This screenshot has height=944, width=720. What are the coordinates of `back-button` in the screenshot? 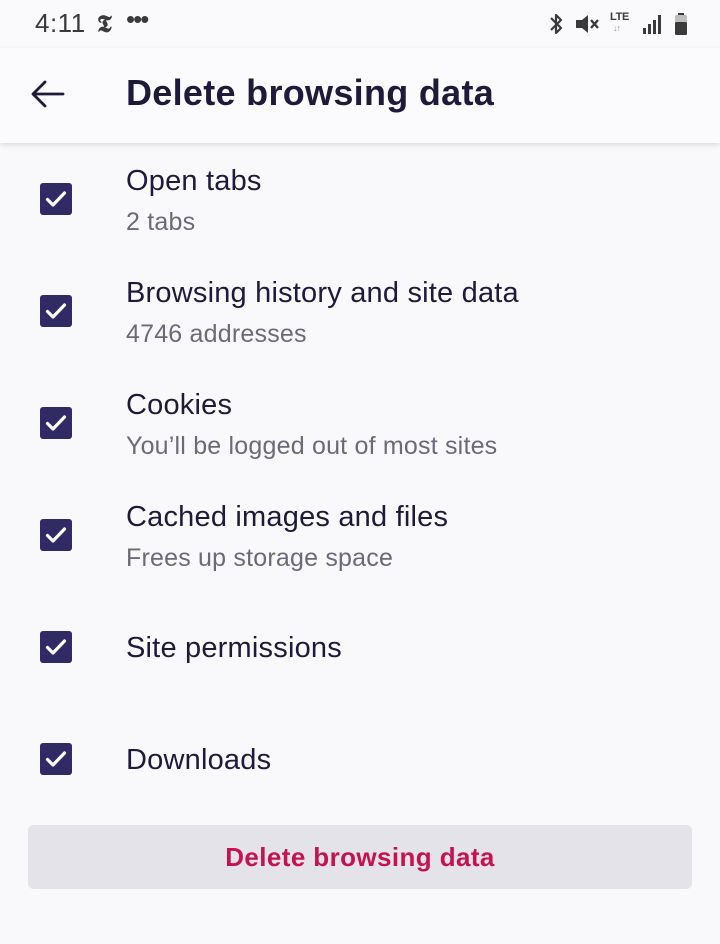 It's located at (48, 96).